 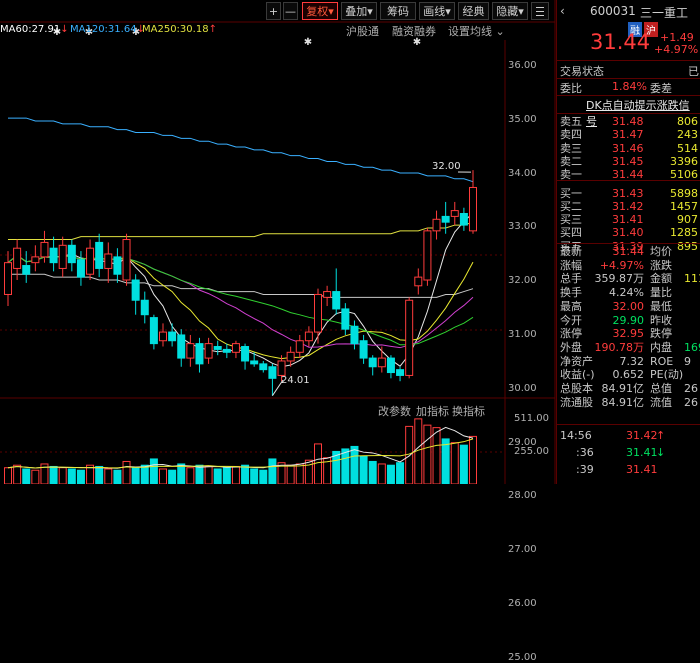 I want to click on buy-label: 买三, so click(x=571, y=220).